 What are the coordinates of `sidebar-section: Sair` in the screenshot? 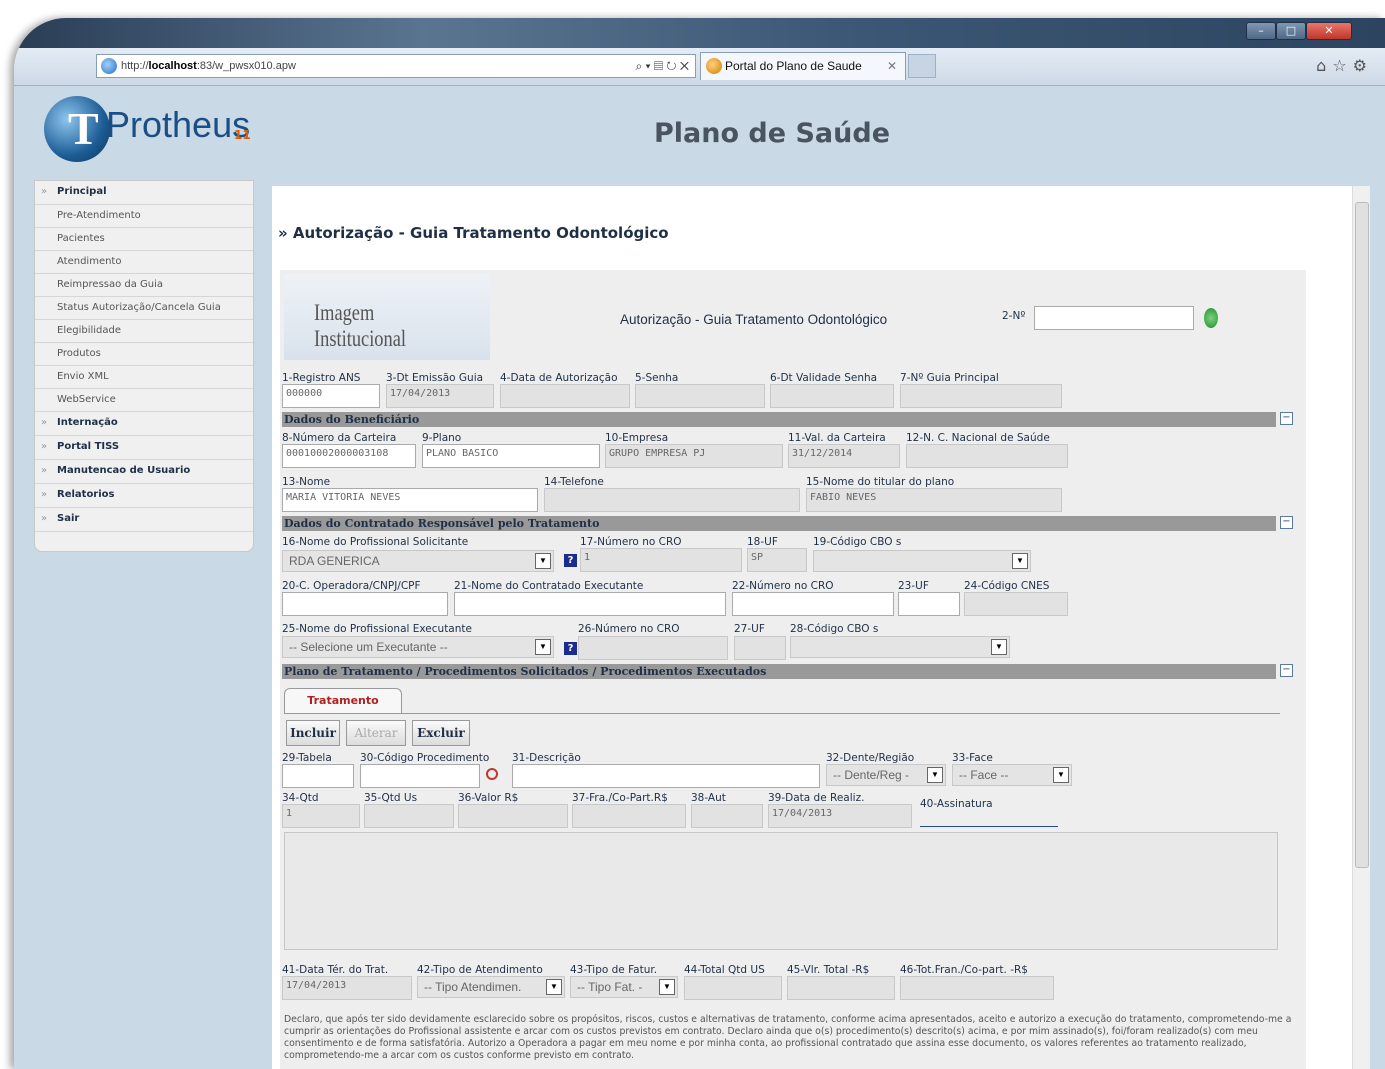 It's located at (144, 520).